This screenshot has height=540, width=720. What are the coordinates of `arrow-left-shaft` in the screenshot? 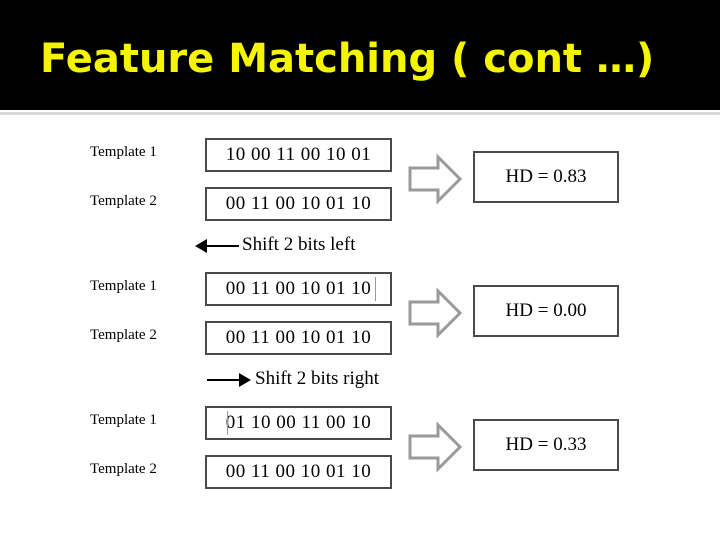 It's located at (223, 246).